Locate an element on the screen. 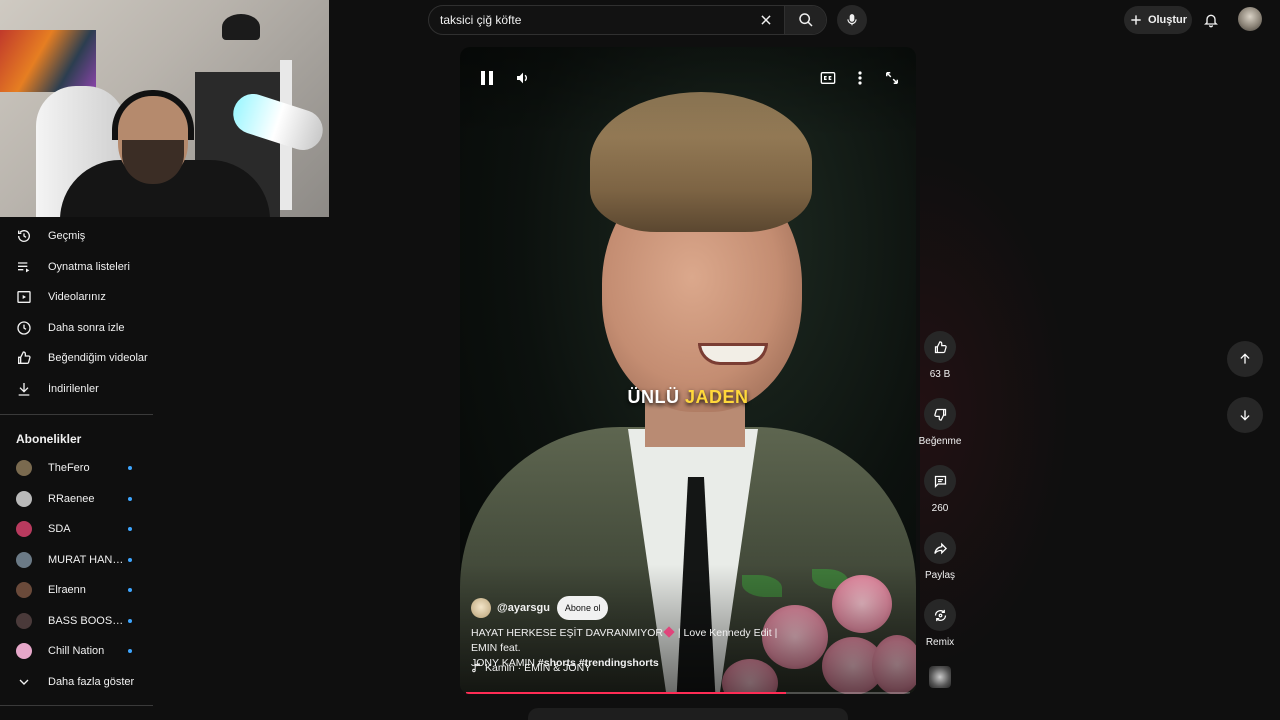 This screenshot has height=720, width=1280. your-videos-icon is located at coordinates (24, 297).